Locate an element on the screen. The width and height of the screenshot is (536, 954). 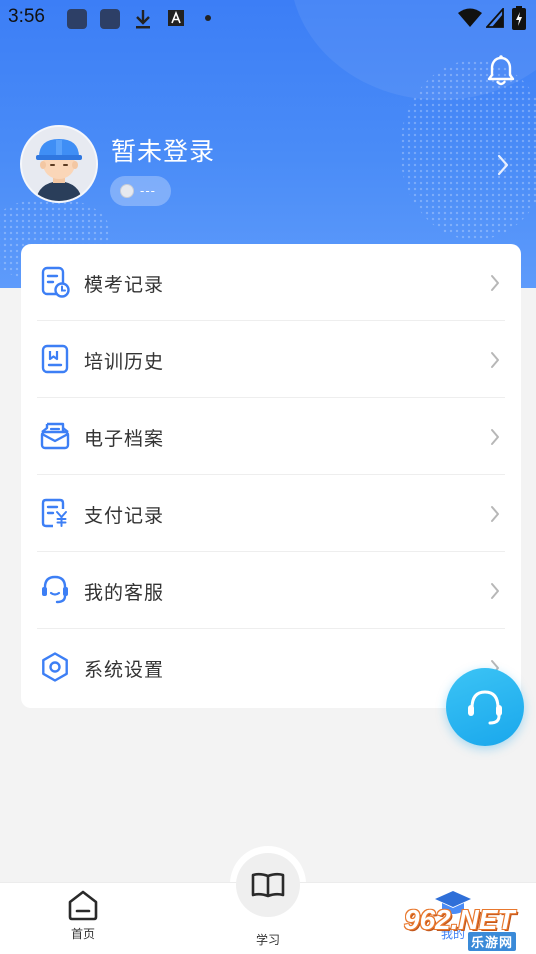
nav-study-button is located at coordinates (268, 885).